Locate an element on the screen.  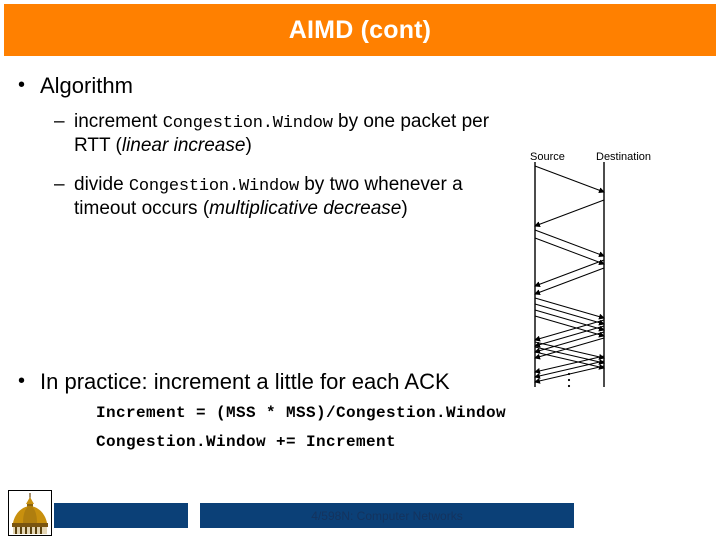
diagram-canvas is located at coordinates (569, 275).